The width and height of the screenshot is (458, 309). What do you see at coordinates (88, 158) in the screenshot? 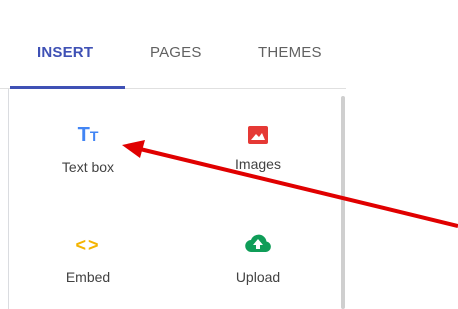
I see `insert-text-box-button: TT Text box` at bounding box center [88, 158].